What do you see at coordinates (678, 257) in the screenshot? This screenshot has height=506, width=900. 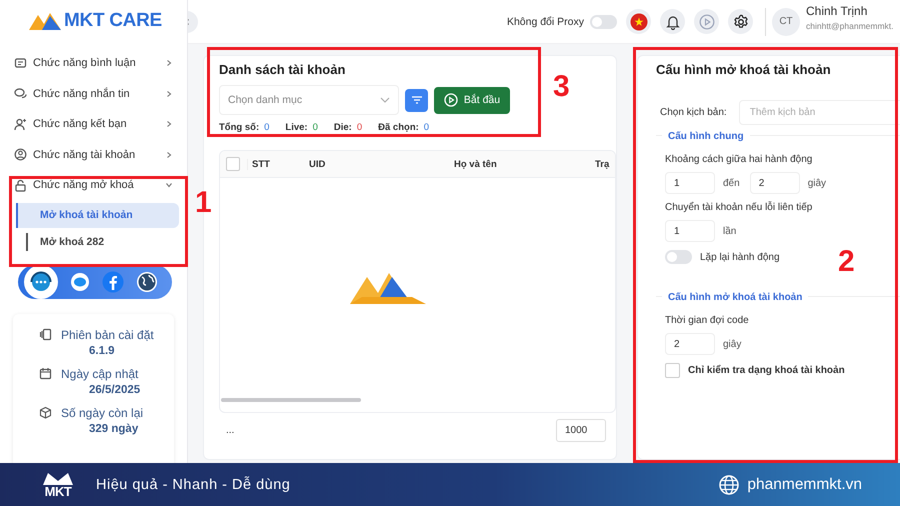 I see `toggle-switch` at bounding box center [678, 257].